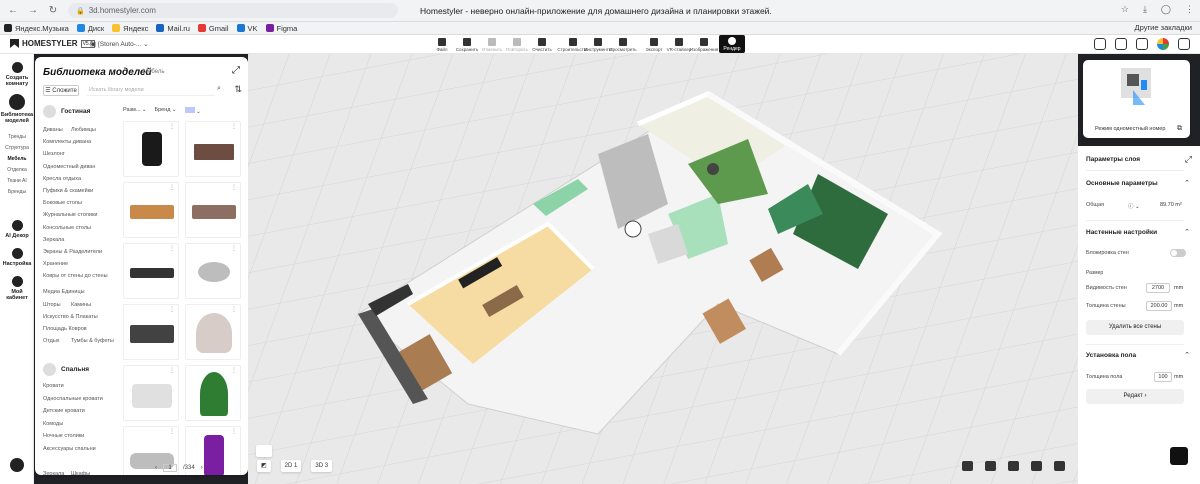  Describe the element at coordinates (151, 393) in the screenshot. I see `dining-set-thumb: ⋮` at that location.